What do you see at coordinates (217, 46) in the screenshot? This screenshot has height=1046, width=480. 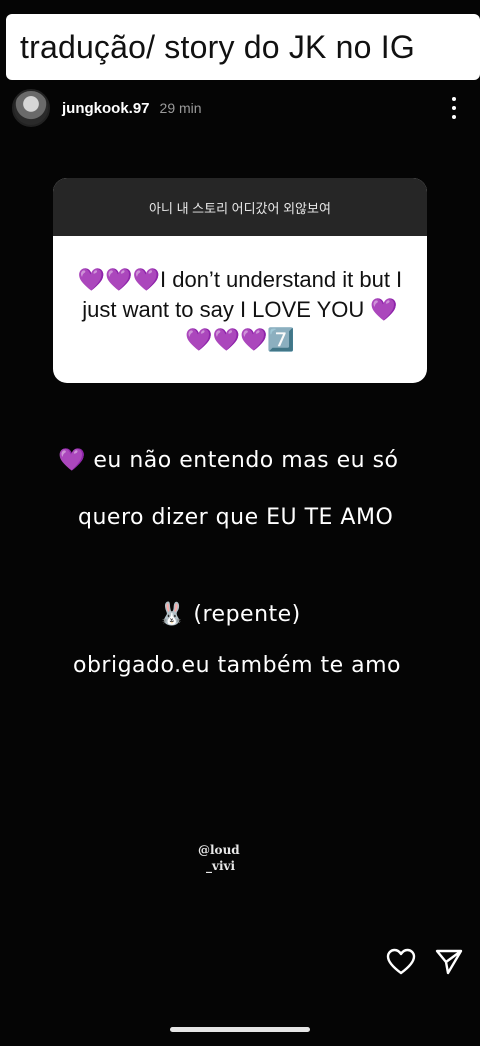 I see `banner-title: tradução/ story do JK no IG` at bounding box center [217, 46].